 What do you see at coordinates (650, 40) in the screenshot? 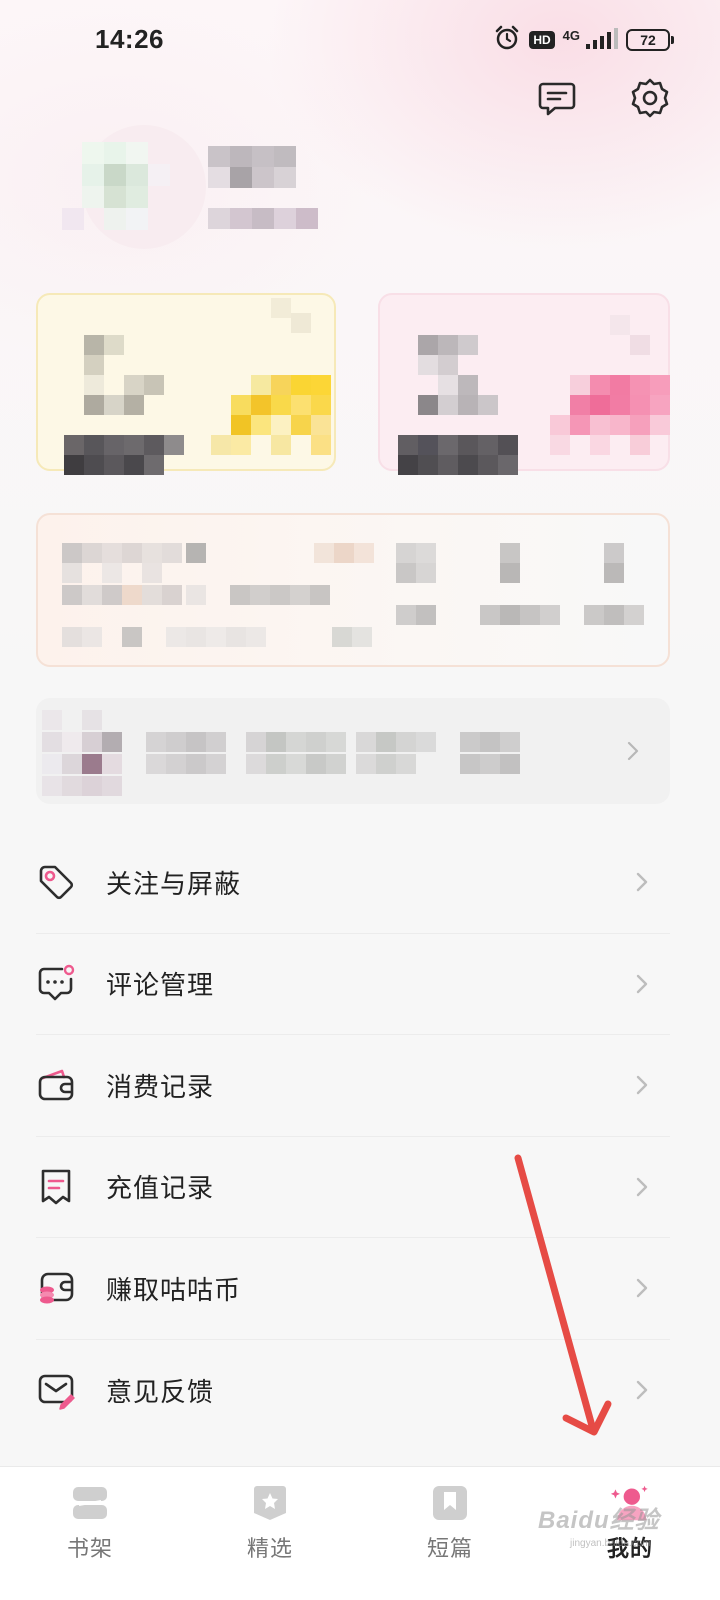
I see `battery-indicator: 72` at bounding box center [650, 40].